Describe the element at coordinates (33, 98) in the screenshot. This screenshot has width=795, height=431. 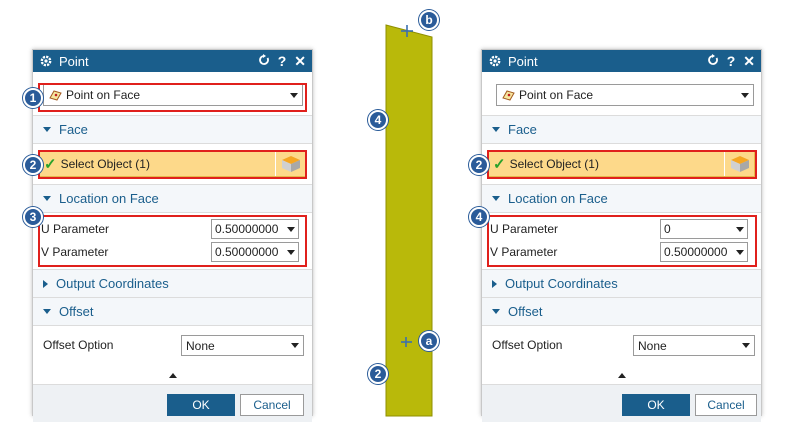
I see `callout-badge: 1` at that location.